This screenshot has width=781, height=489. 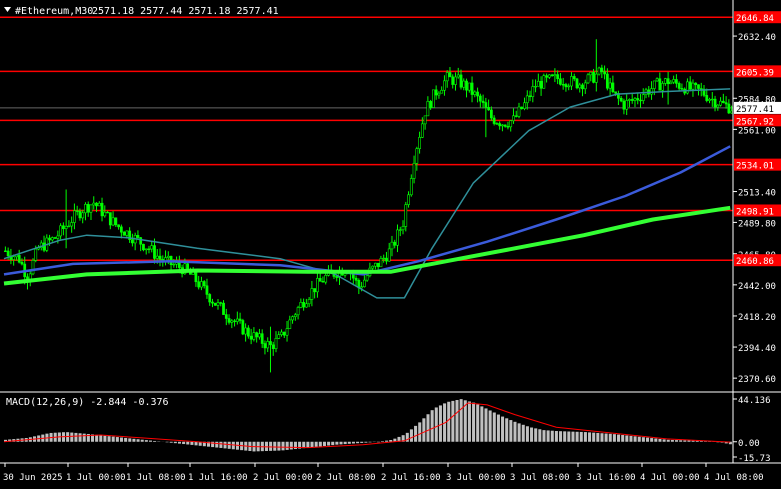 What do you see at coordinates (755, 212) in the screenshot?
I see `level-label: 2498.91` at bounding box center [755, 212].